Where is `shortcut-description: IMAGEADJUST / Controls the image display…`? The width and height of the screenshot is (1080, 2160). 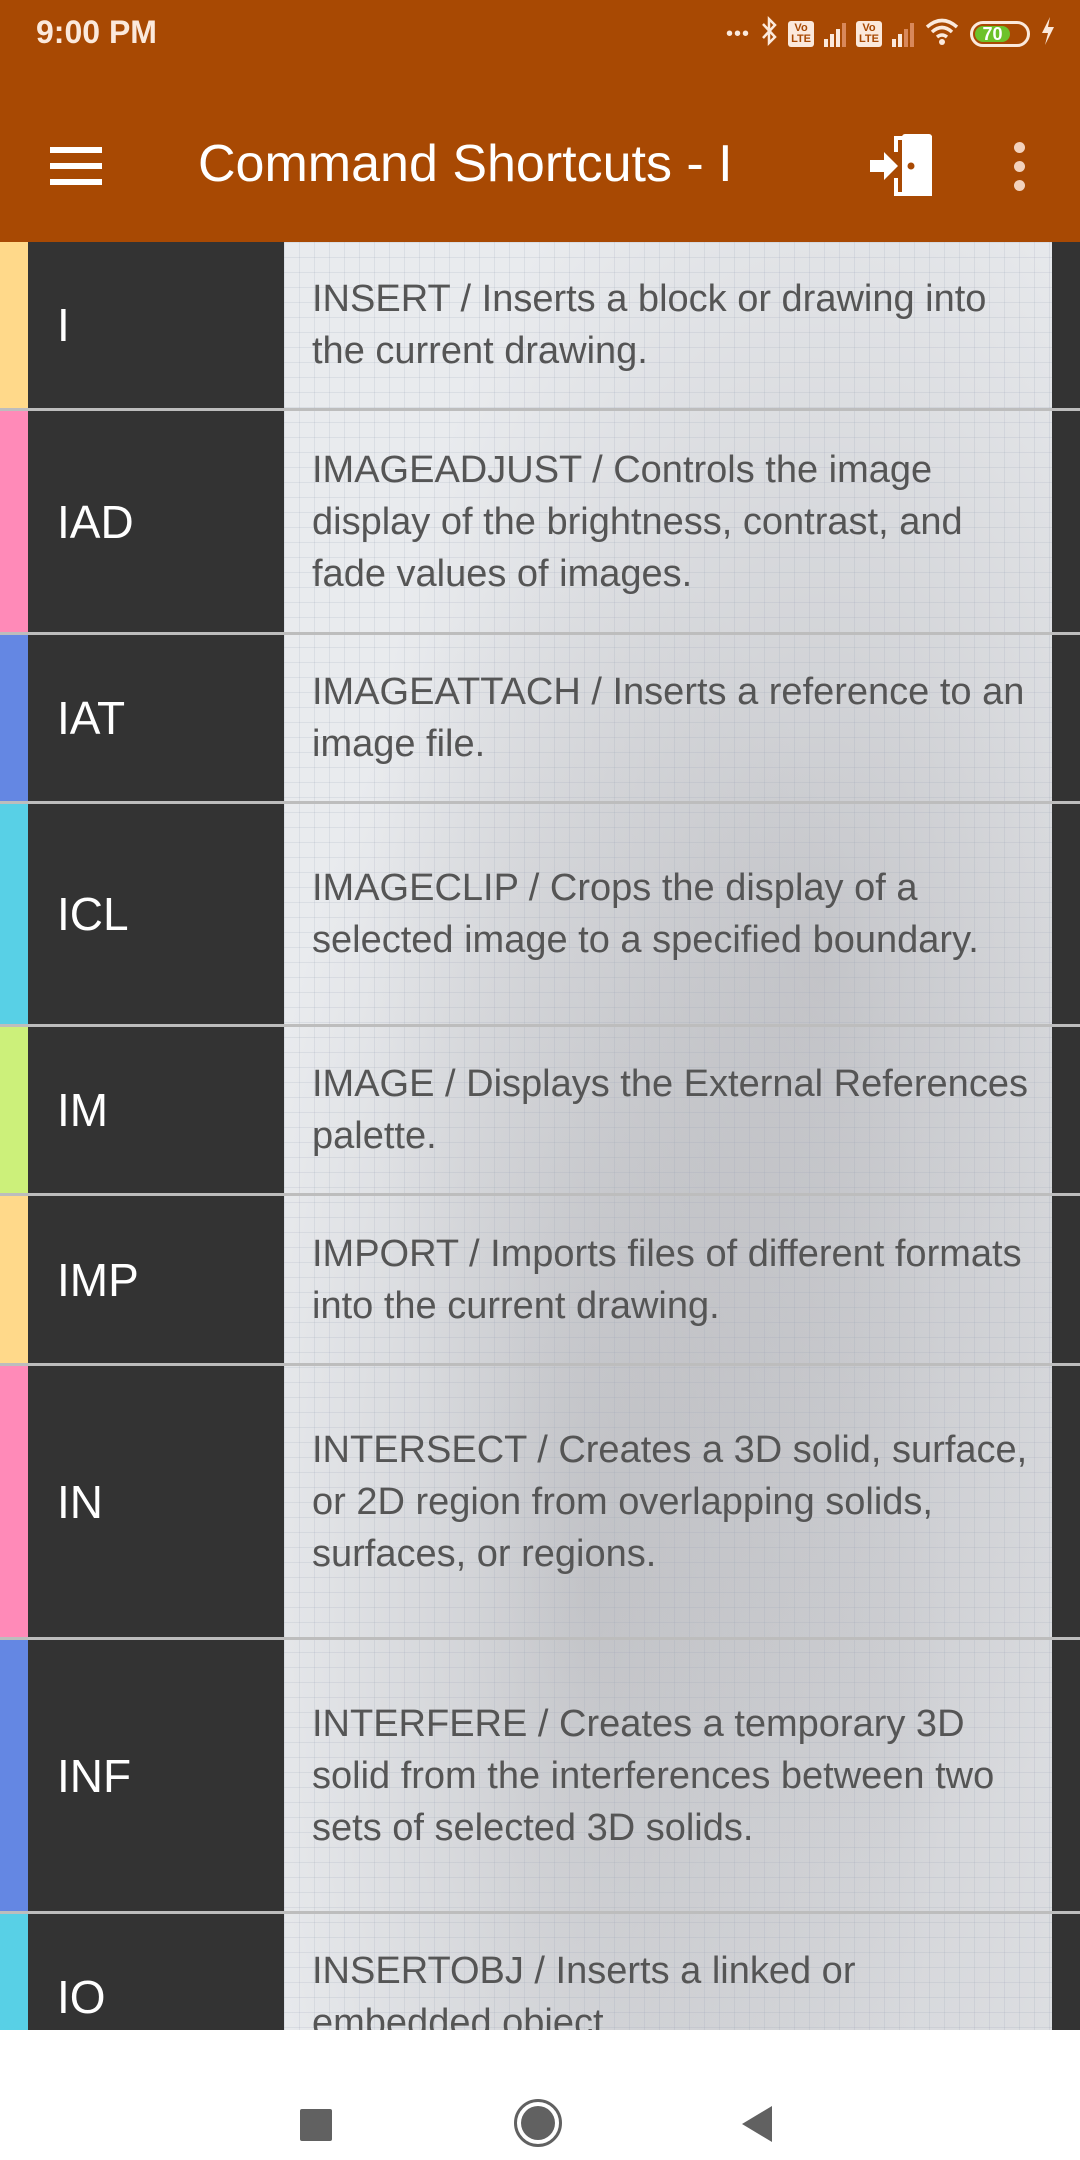 shortcut-description: IMAGEADJUST / Controls the image display… is located at coordinates (637, 521).